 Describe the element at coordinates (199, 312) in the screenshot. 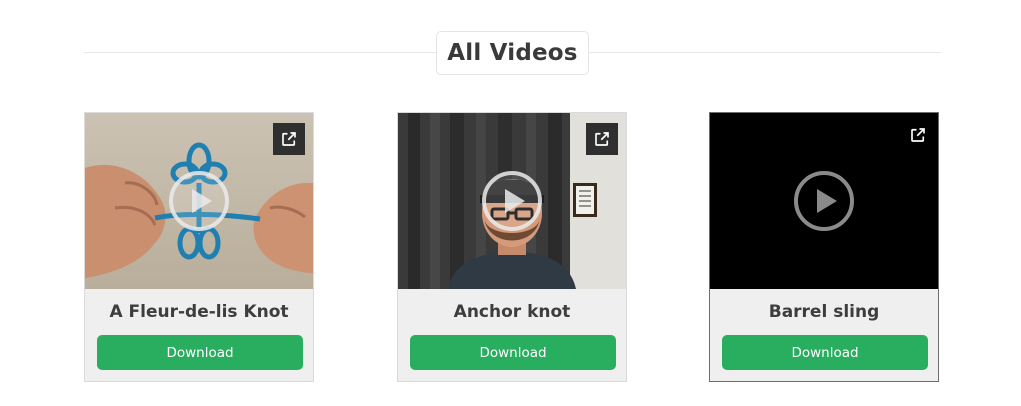

I see `video-title: A Fleur-de-lis Knot` at that location.